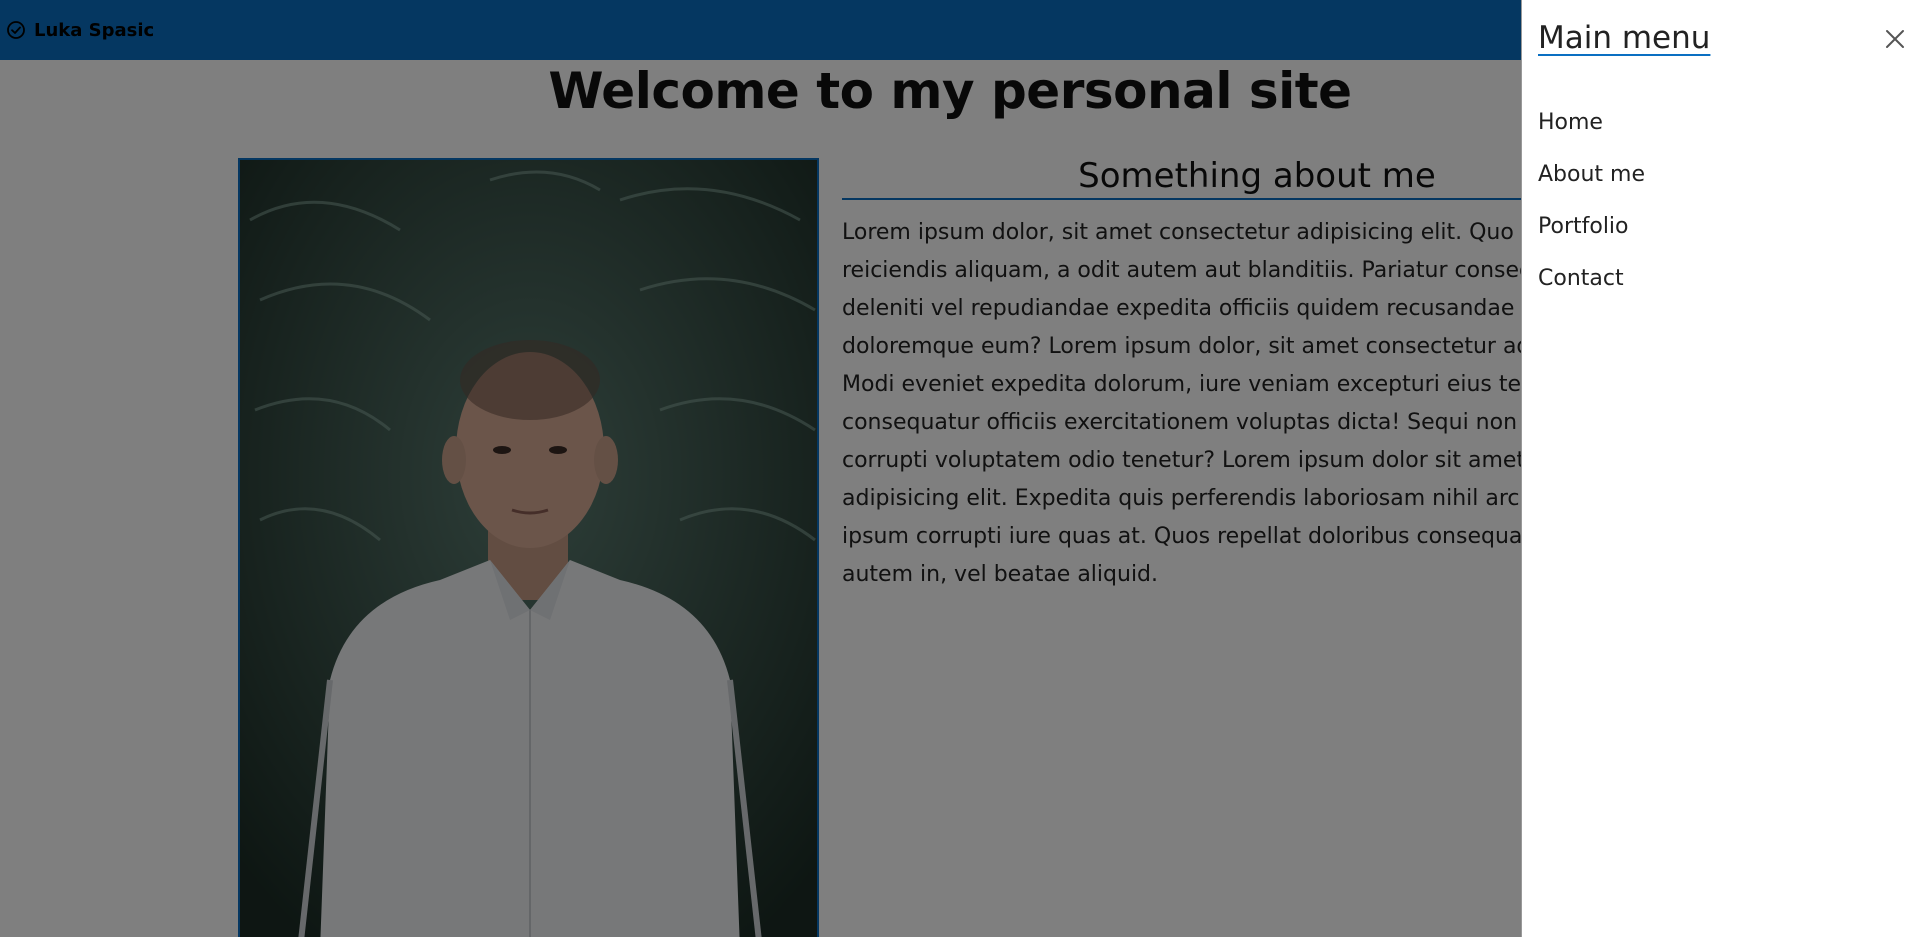 The height and width of the screenshot is (937, 1919). Describe the element at coordinates (1624, 38) in the screenshot. I see `offcanvas-title: Main menu` at that location.